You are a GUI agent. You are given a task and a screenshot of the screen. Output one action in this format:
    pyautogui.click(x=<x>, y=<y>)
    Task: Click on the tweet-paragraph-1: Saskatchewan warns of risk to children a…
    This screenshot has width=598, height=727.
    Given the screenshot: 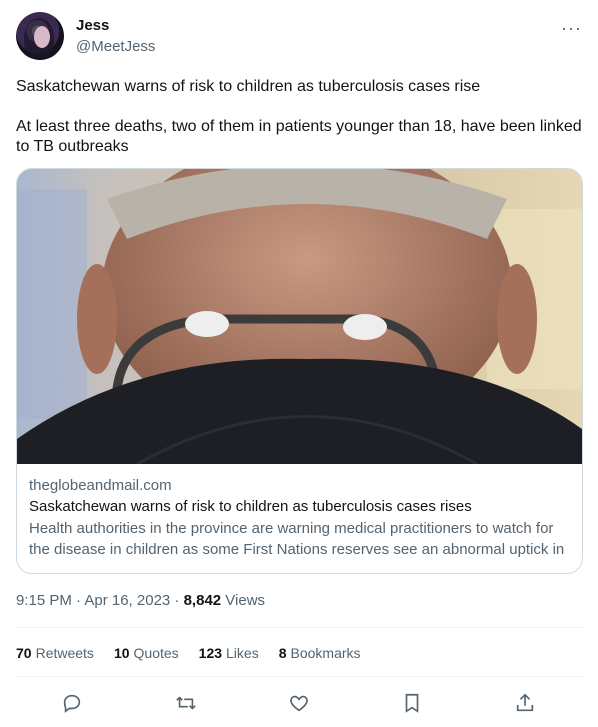 What is the action you would take?
    pyautogui.click(x=248, y=86)
    